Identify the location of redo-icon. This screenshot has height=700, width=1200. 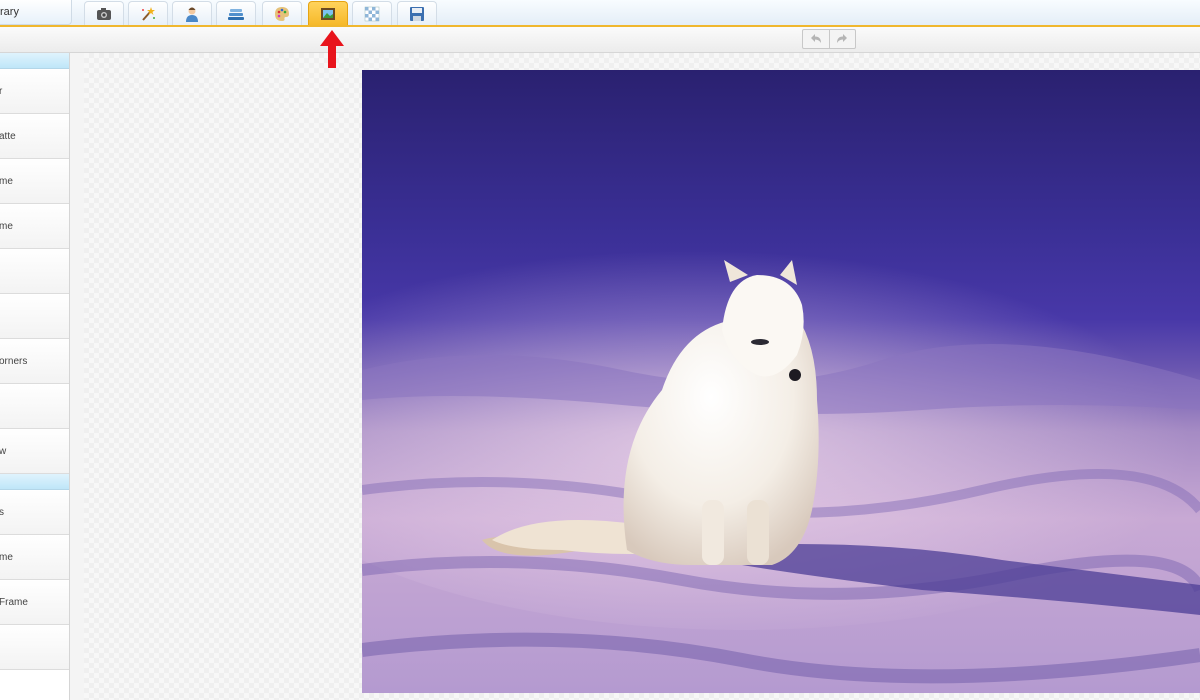
(842, 38).